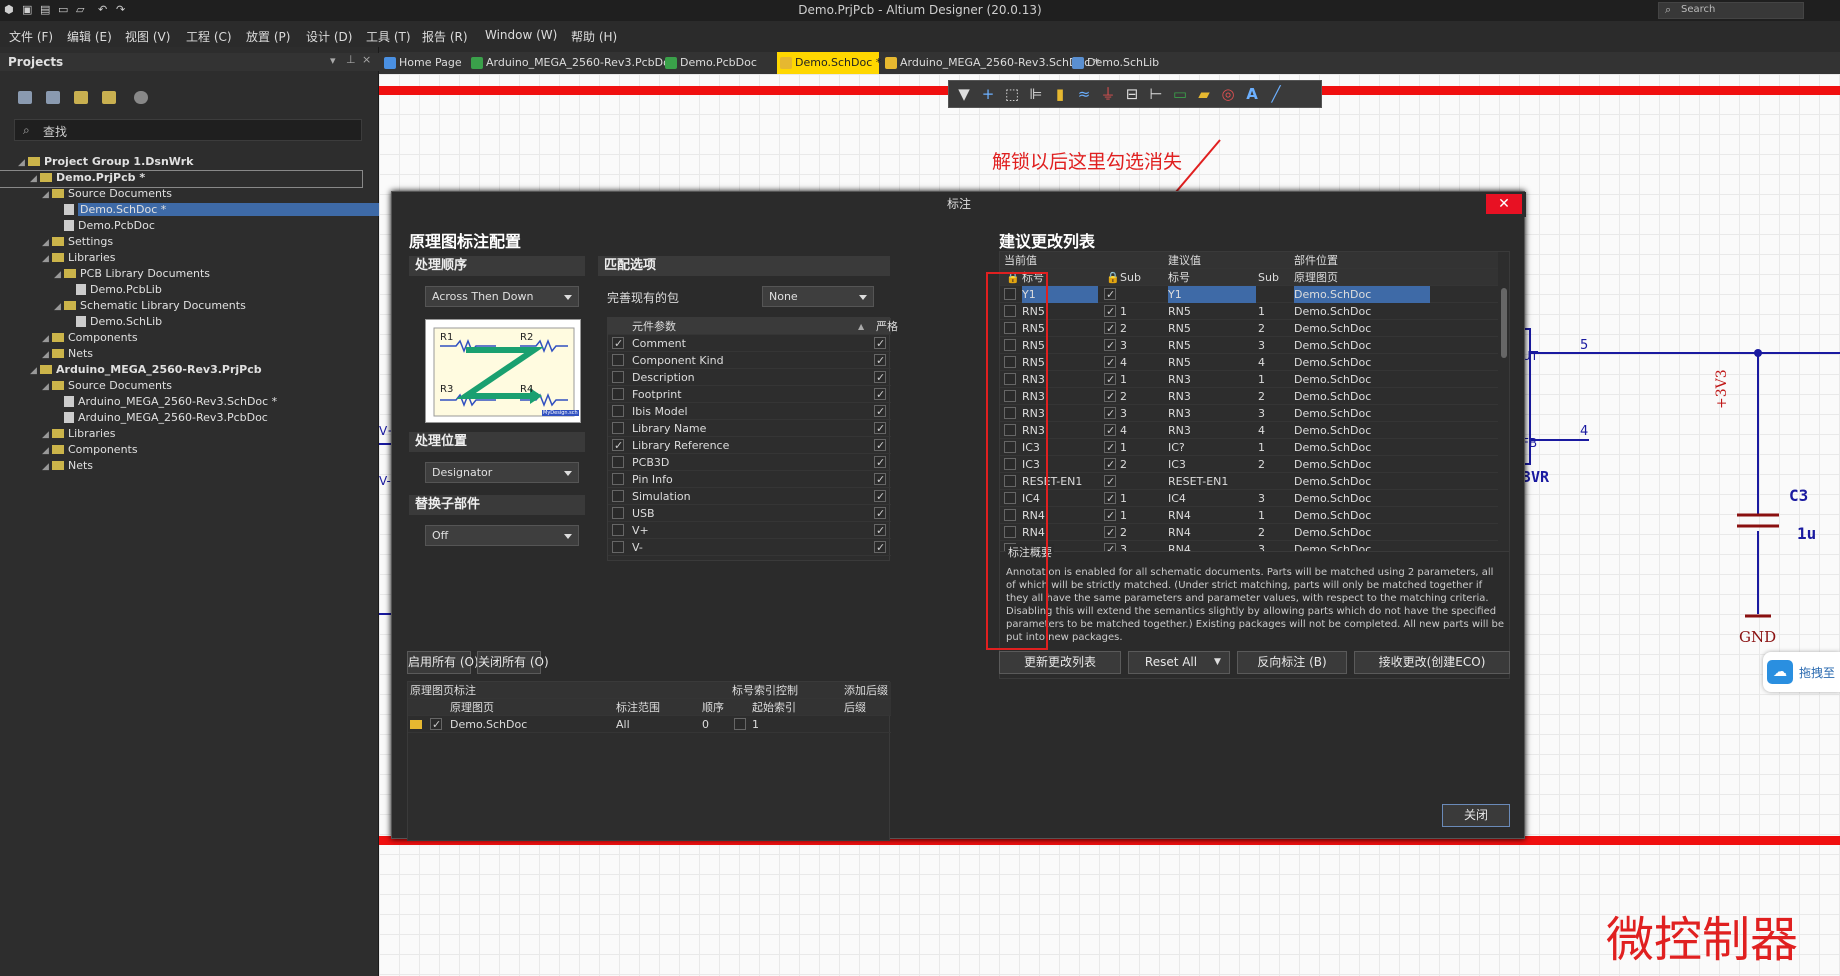 The height and width of the screenshot is (976, 1840). What do you see at coordinates (189, 371) in the screenshot?
I see `tree-item: ◢ Arduino_MEGA_2560-Rev3.PrjPcb` at bounding box center [189, 371].